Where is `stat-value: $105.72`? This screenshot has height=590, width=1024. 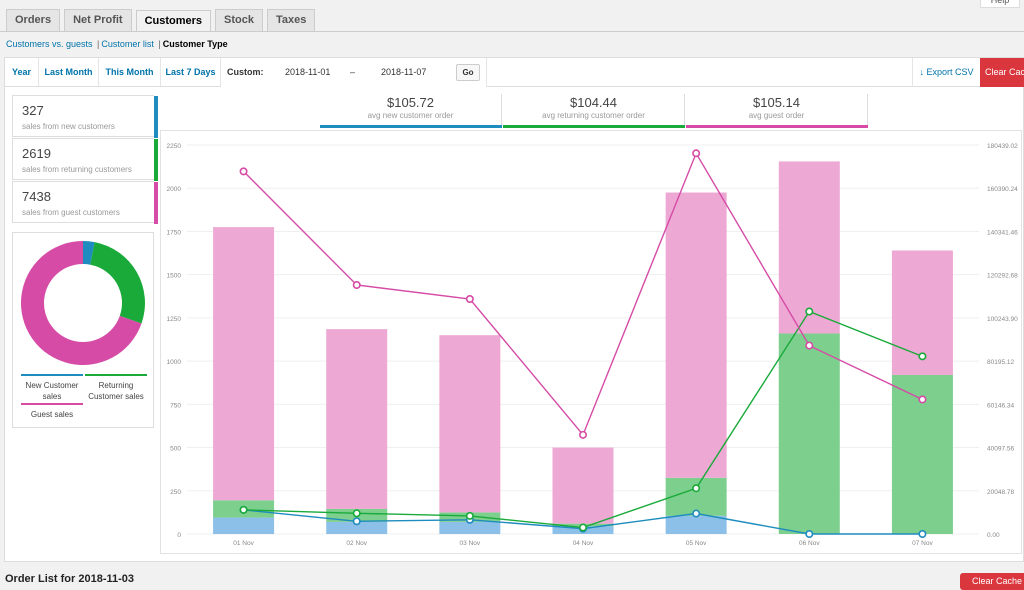
stat-value: $105.72 is located at coordinates (410, 102).